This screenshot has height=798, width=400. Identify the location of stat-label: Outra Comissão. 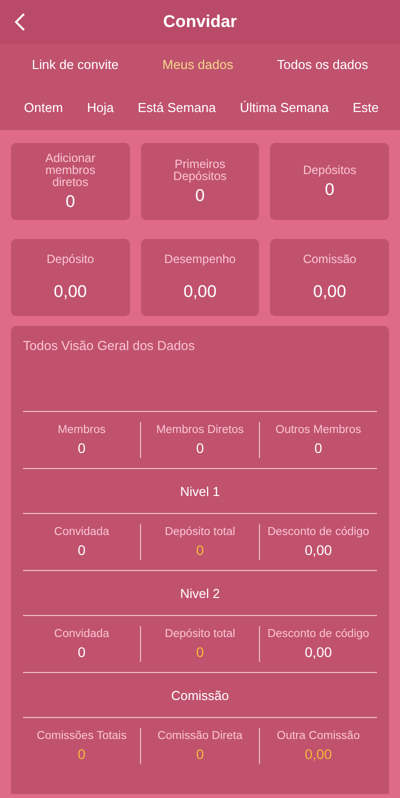
(318, 736).